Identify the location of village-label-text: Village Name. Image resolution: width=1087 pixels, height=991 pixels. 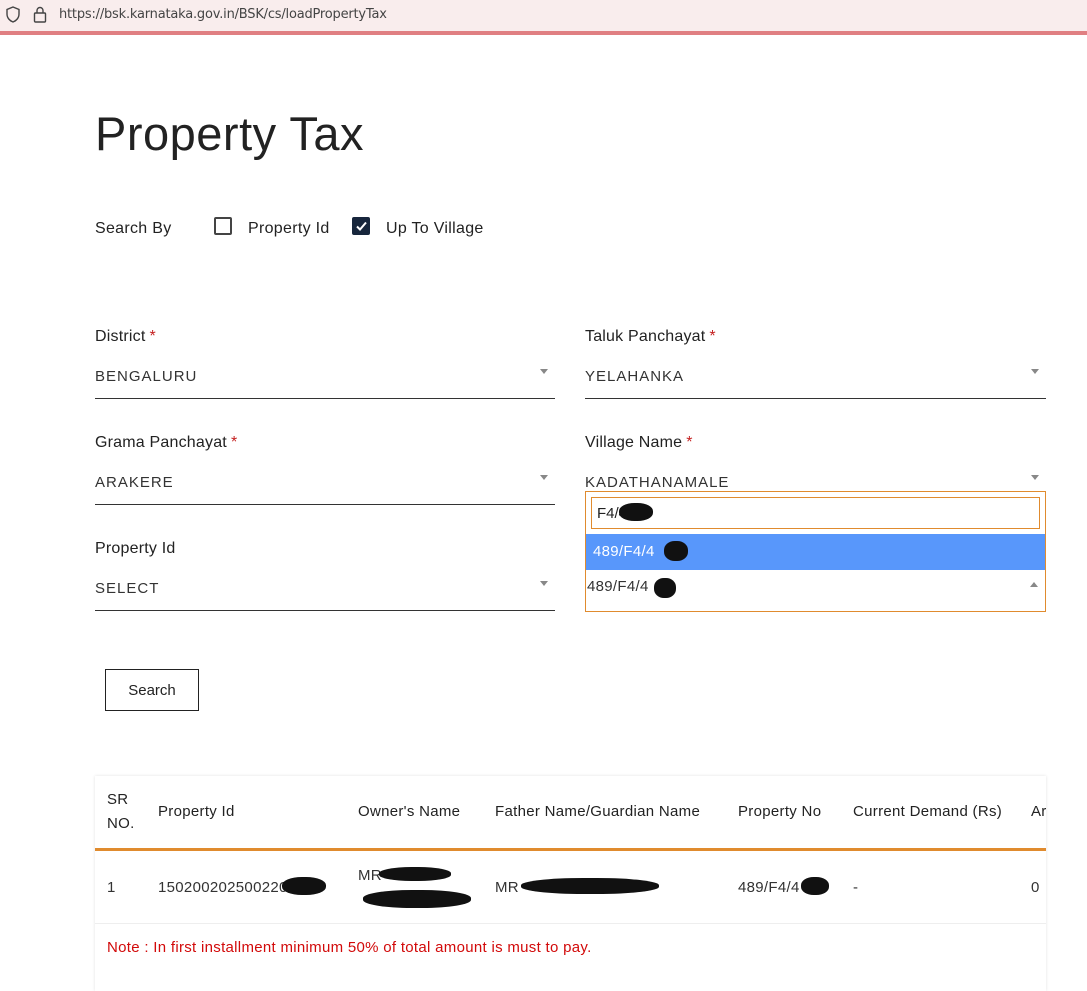
(634, 442).